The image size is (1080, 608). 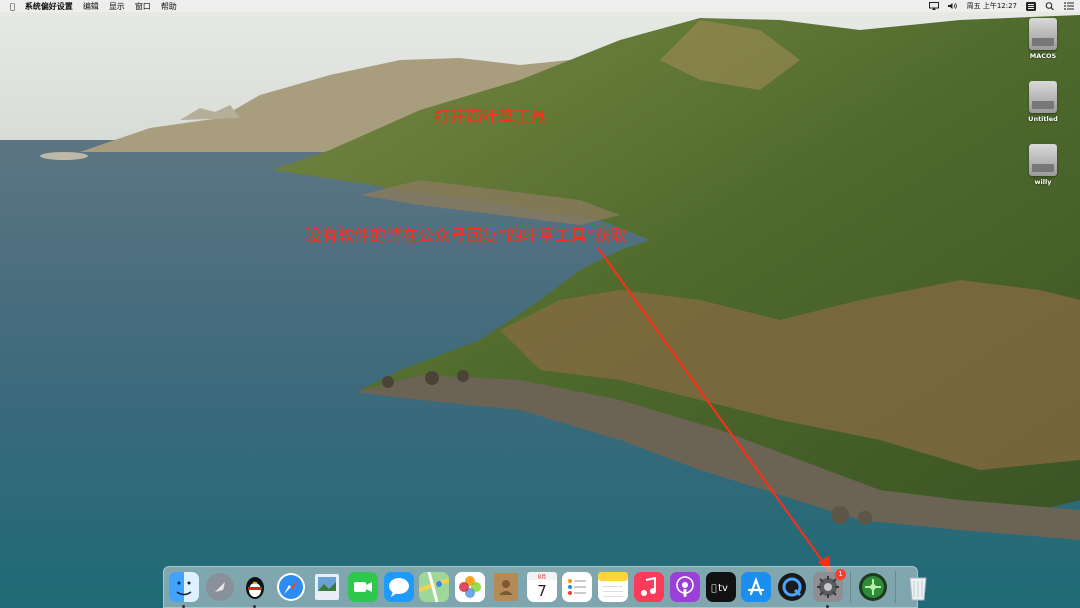 I want to click on contacts-icon, so click(x=505, y=587).